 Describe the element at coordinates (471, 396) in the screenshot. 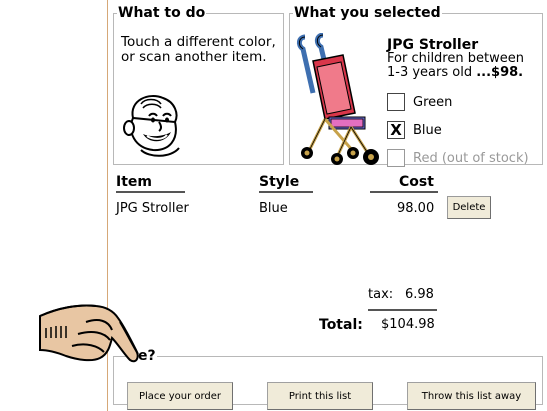

I see `throw-list-away-button: Throw this list away` at that location.